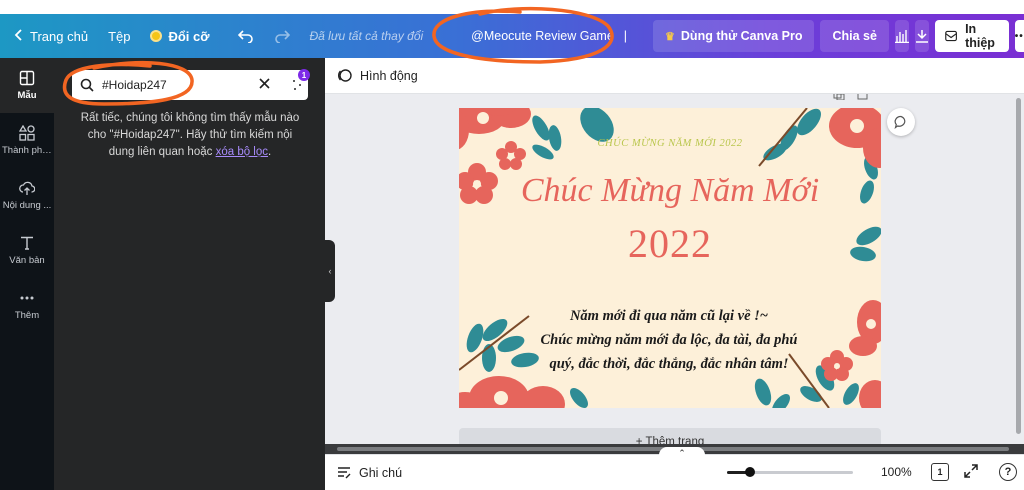 The width and height of the screenshot is (1024, 490). I want to click on document-title: @Meocute Review Game |, so click(549, 36).